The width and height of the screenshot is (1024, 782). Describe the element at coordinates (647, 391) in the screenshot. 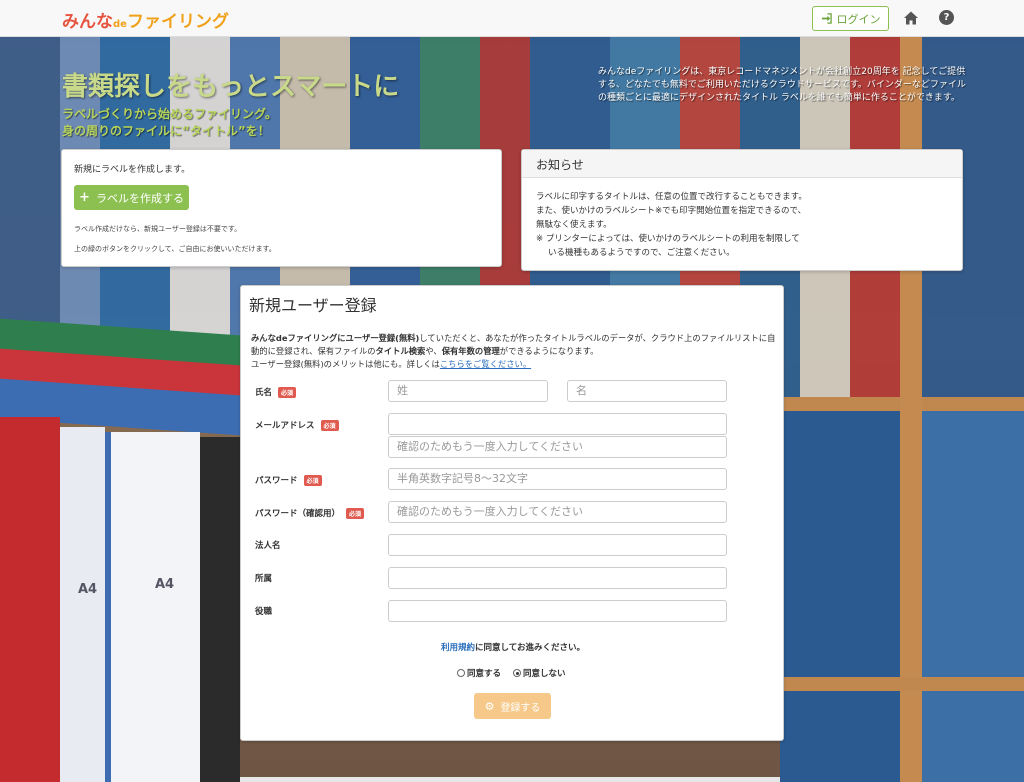

I see `first-name-input: 名` at that location.